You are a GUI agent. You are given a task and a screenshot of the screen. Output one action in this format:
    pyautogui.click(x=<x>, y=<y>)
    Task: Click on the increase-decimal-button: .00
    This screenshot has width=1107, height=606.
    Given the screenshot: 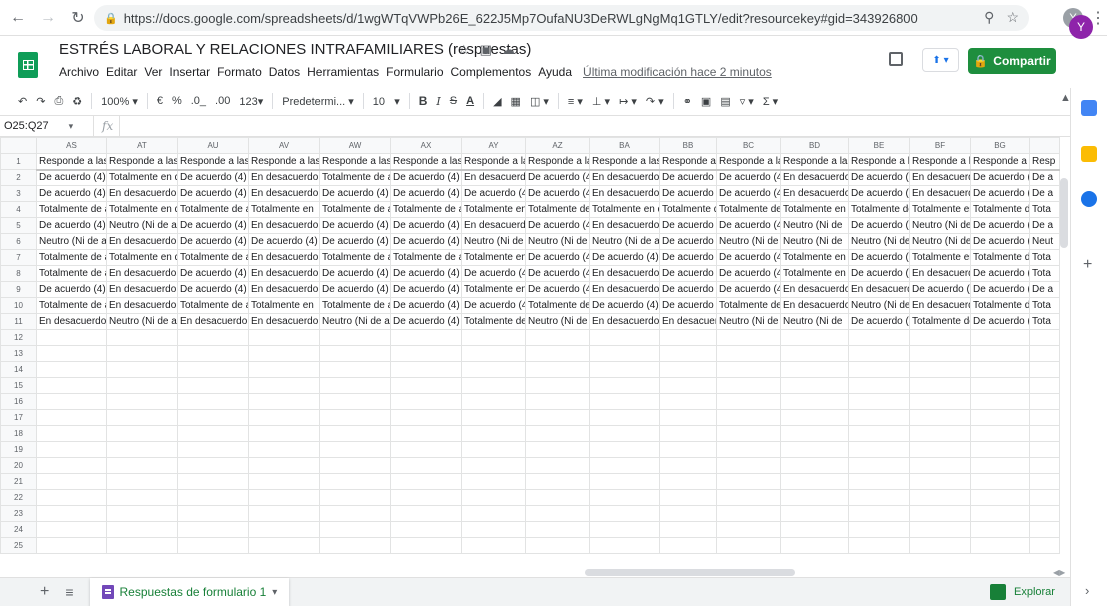 What is the action you would take?
    pyautogui.click(x=222, y=101)
    